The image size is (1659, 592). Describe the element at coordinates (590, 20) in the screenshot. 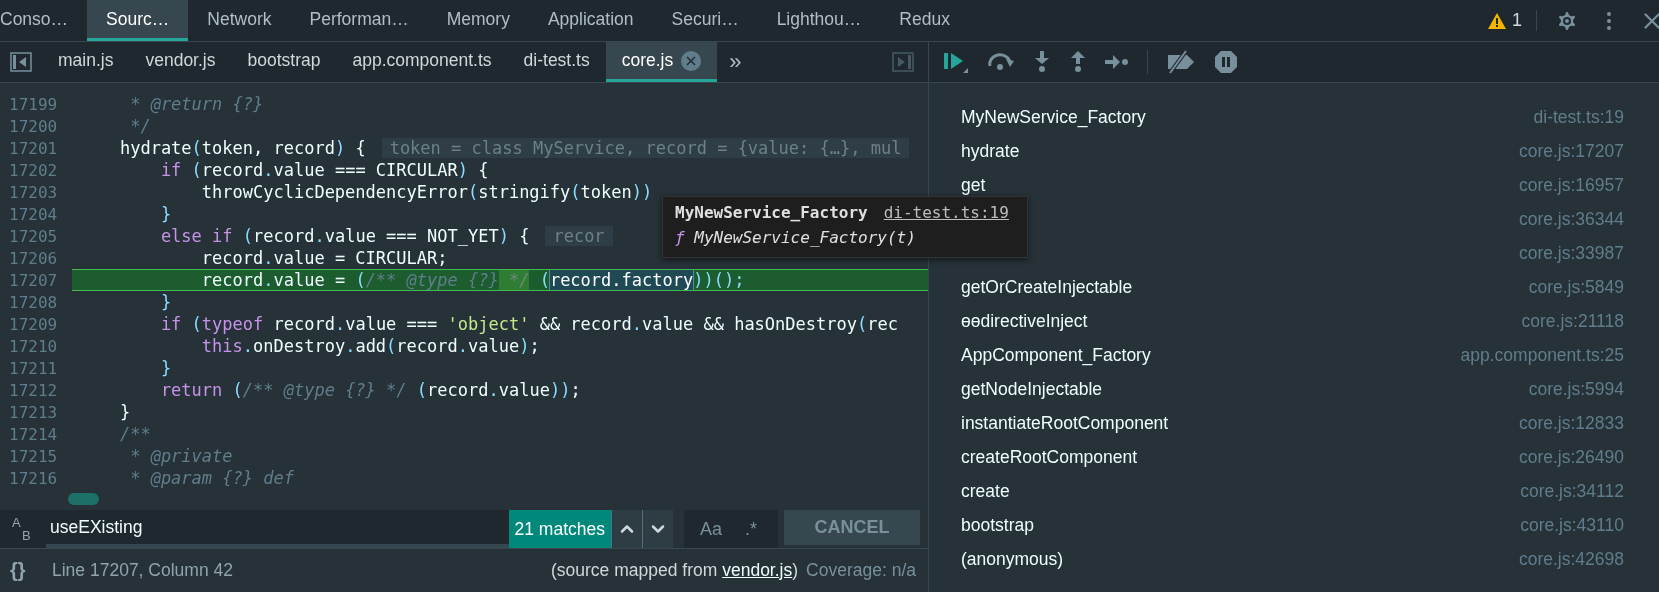

I see `panel-tab: Application` at that location.